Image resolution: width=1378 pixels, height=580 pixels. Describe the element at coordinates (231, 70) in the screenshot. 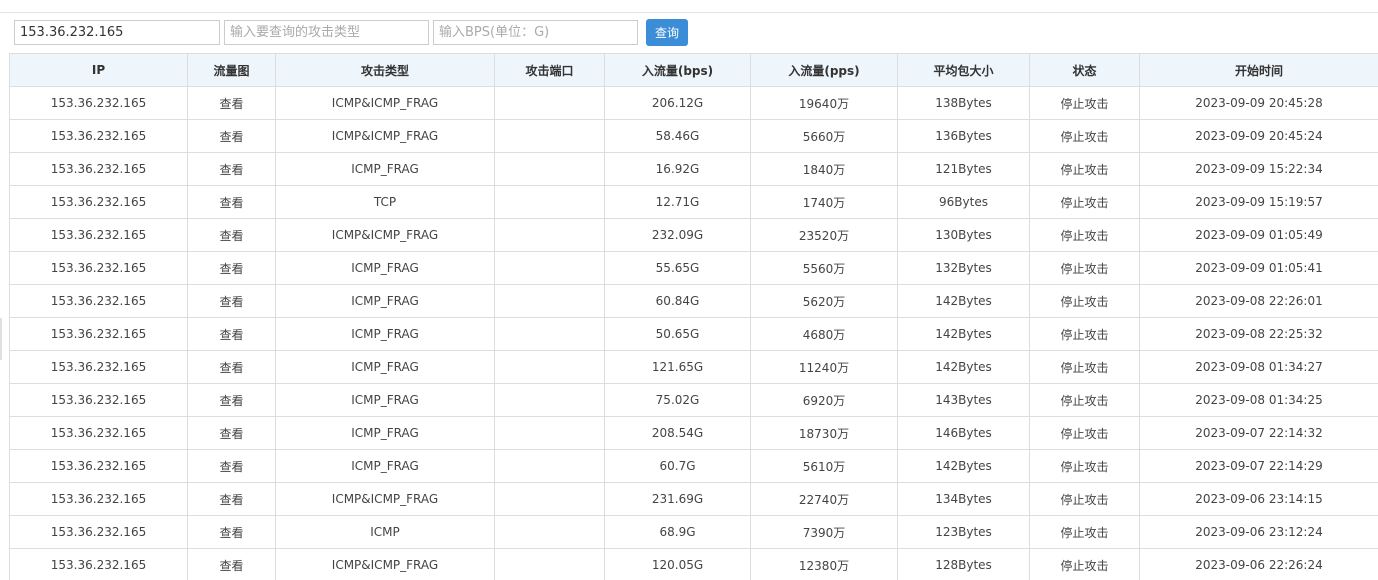

I see `column-header-traffic-chart: 流量图` at that location.